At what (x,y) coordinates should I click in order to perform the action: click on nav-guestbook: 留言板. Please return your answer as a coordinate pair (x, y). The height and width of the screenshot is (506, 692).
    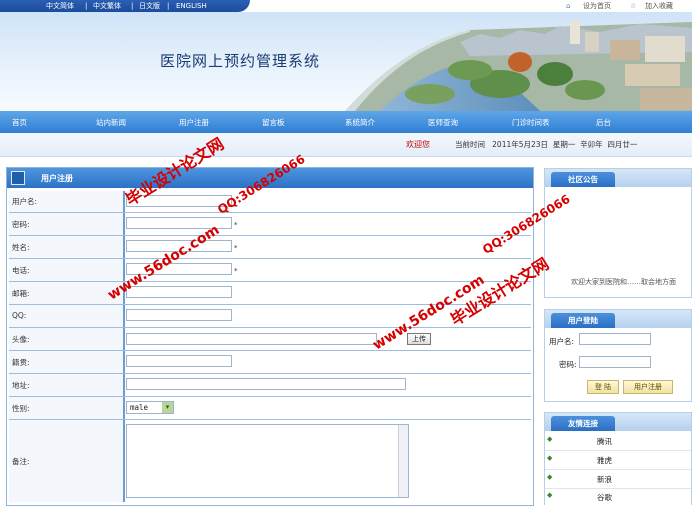
    Looking at the image, I should click on (273, 122).